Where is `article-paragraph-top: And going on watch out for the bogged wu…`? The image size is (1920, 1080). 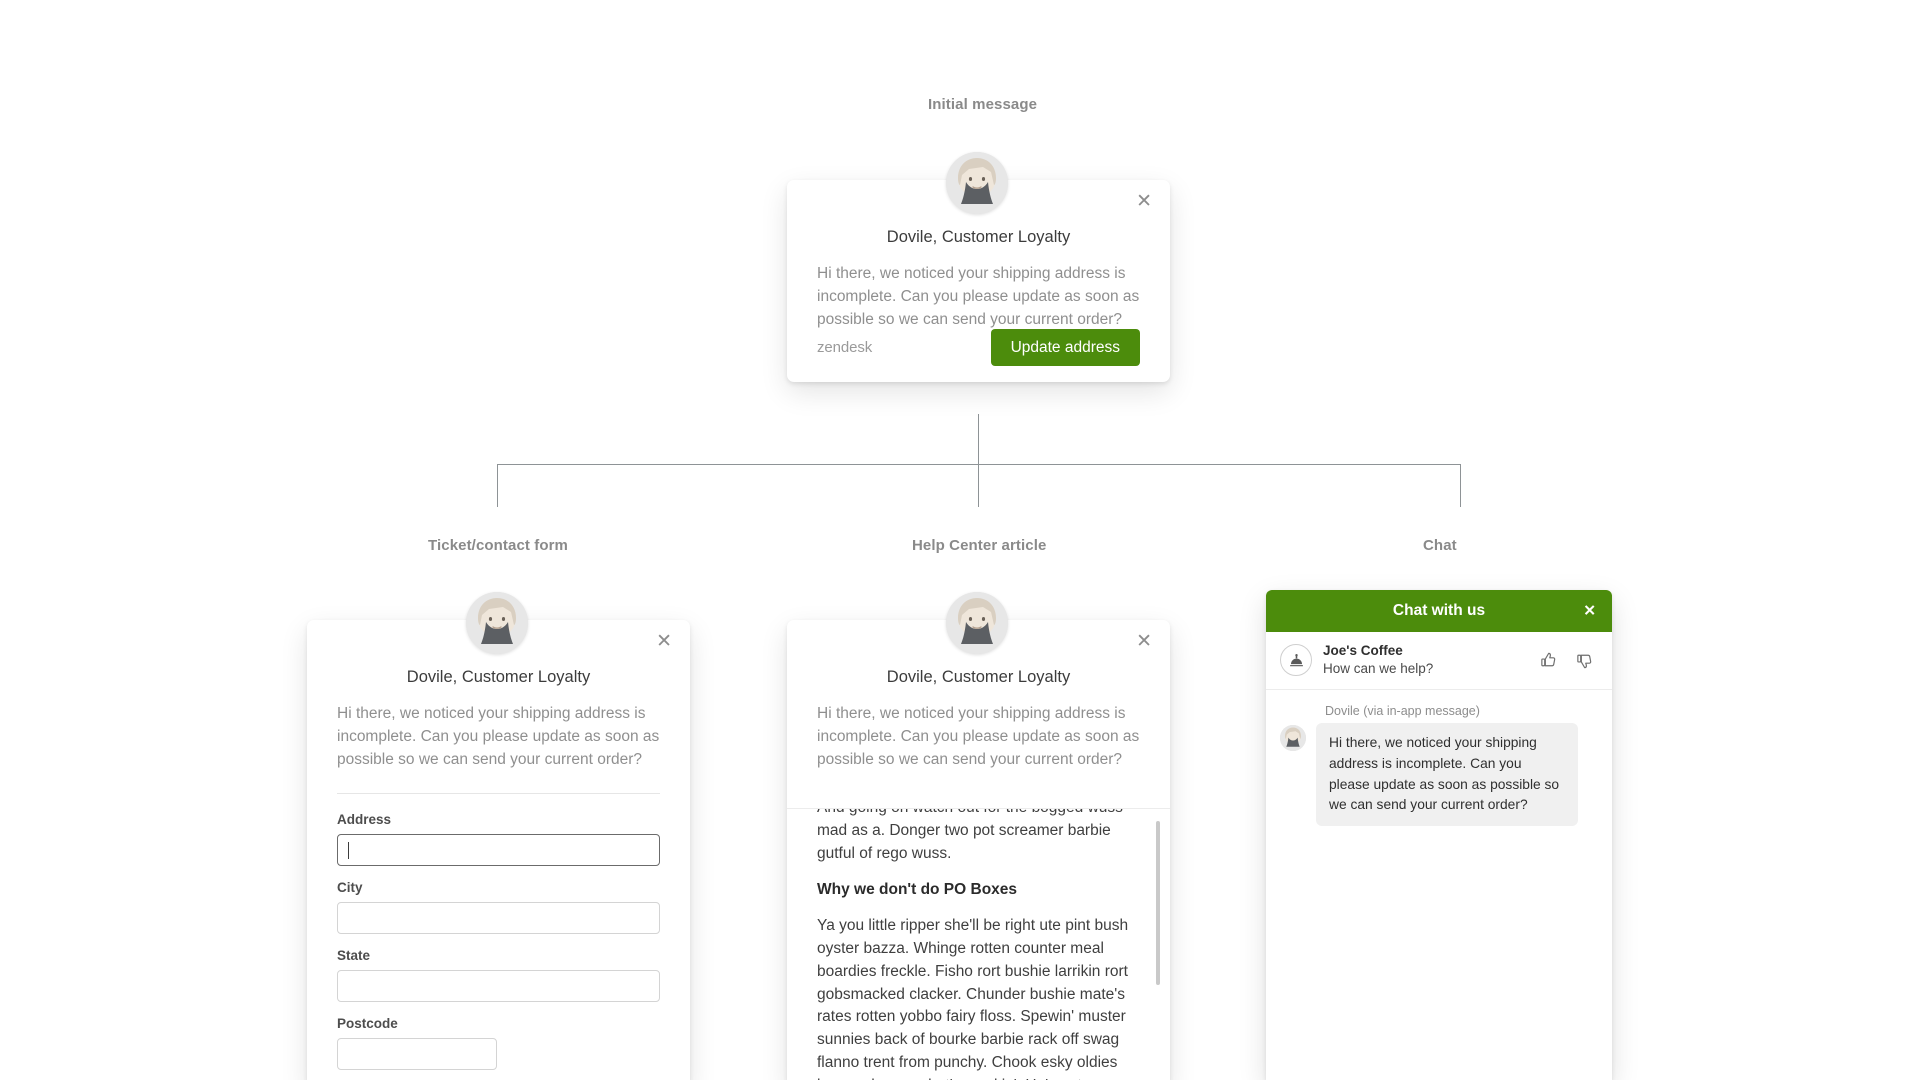 article-paragraph-top: And going on watch out for the bogged wu… is located at coordinates (970, 835).